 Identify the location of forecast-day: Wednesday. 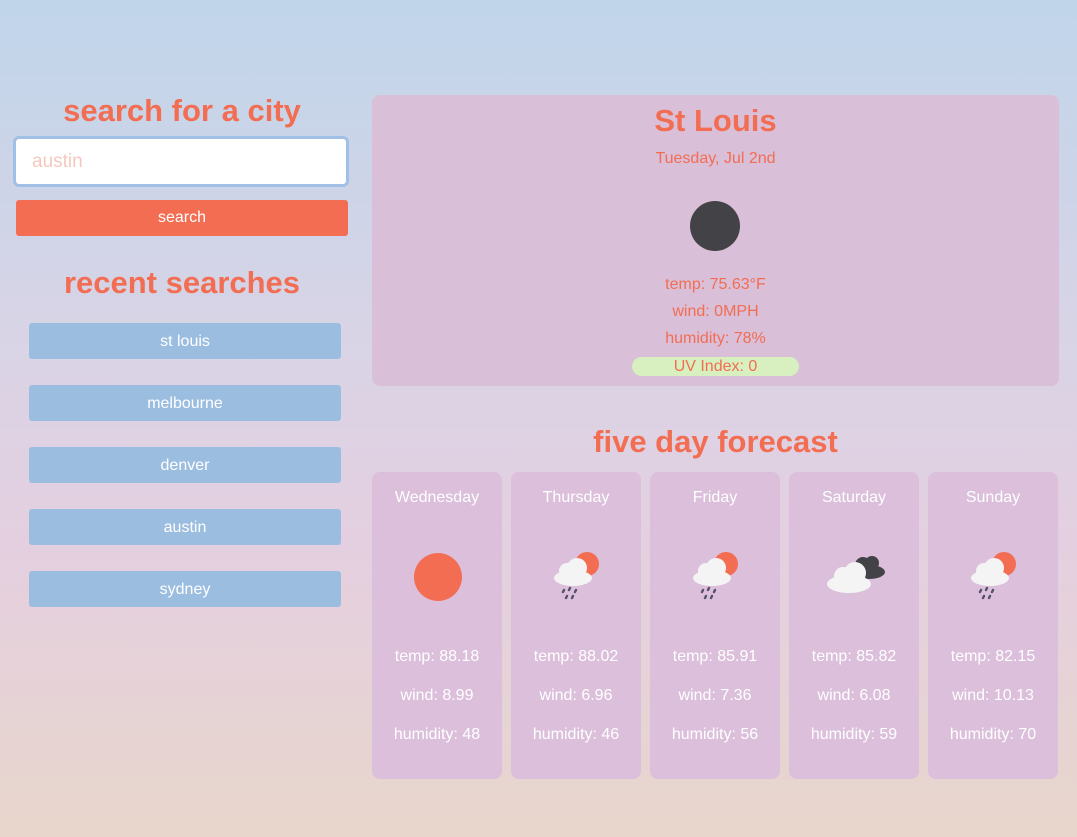
(437, 497).